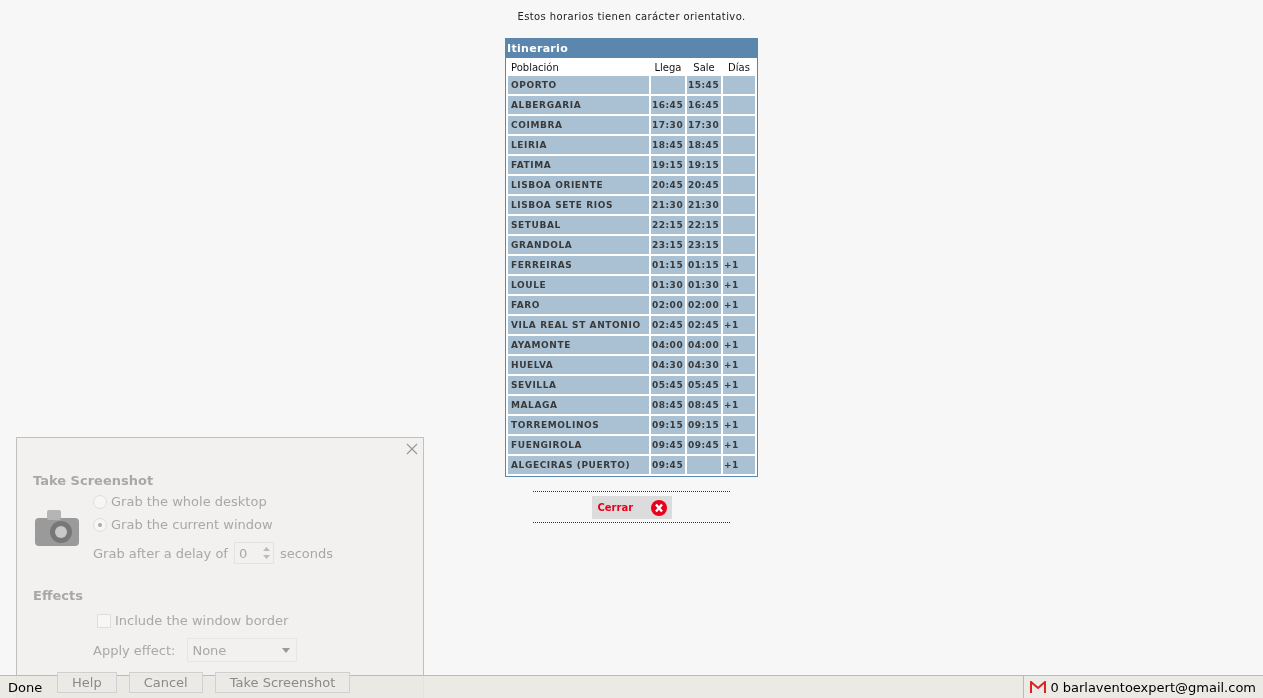  What do you see at coordinates (213, 524) in the screenshot?
I see `radio-option: Grab the current window` at bounding box center [213, 524].